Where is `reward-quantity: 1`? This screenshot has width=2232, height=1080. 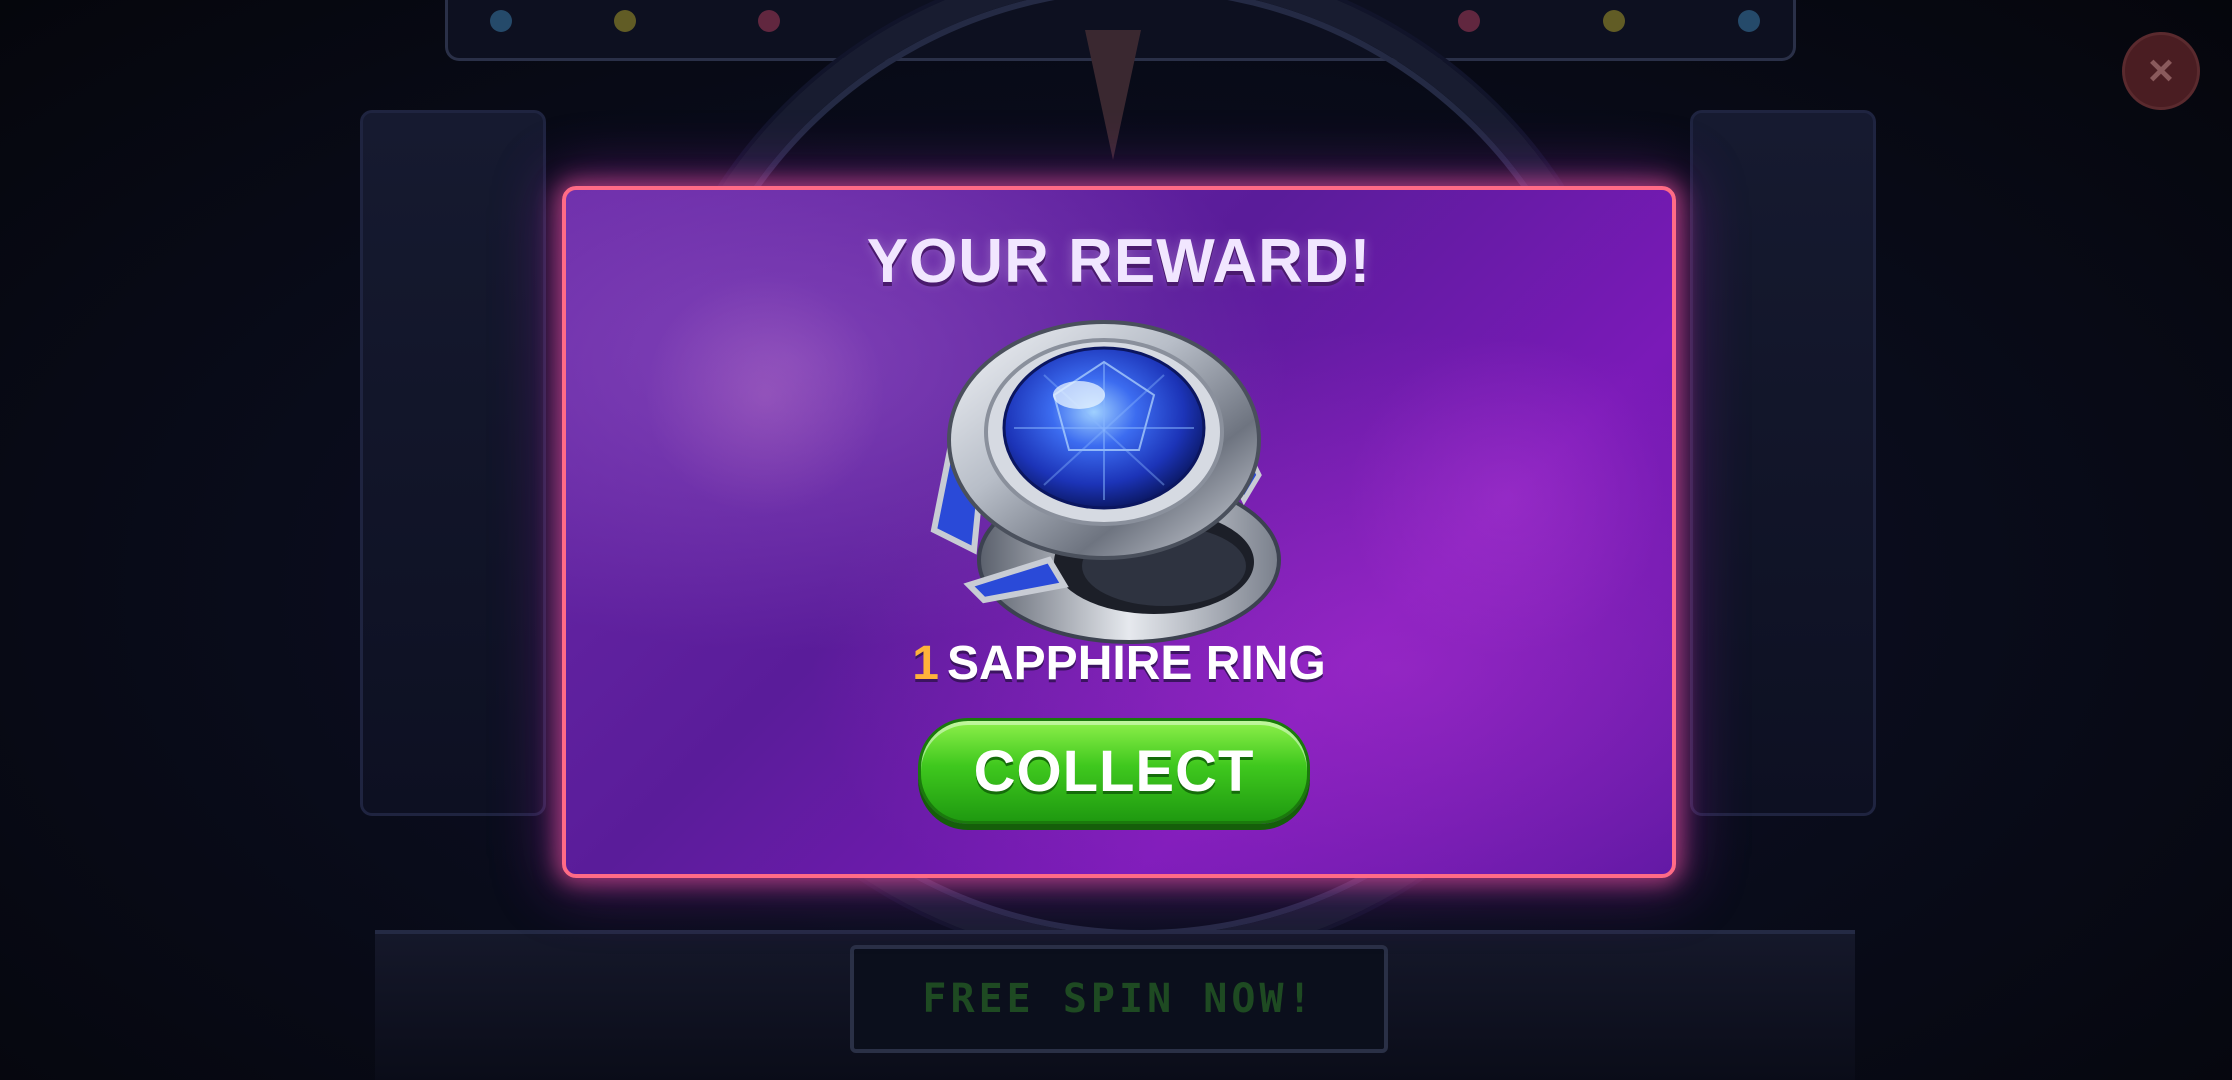 reward-quantity: 1 is located at coordinates (925, 663).